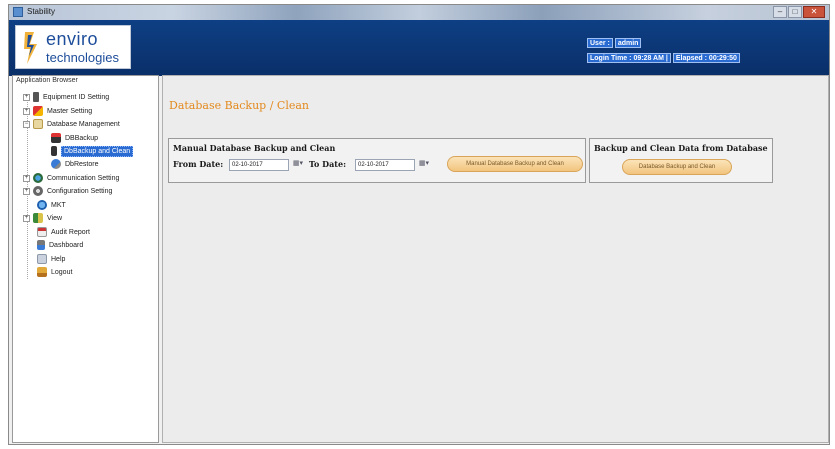 Image resolution: width=835 pixels, height=449 pixels. What do you see at coordinates (600, 43) in the screenshot?
I see `user-label: User :` at bounding box center [600, 43].